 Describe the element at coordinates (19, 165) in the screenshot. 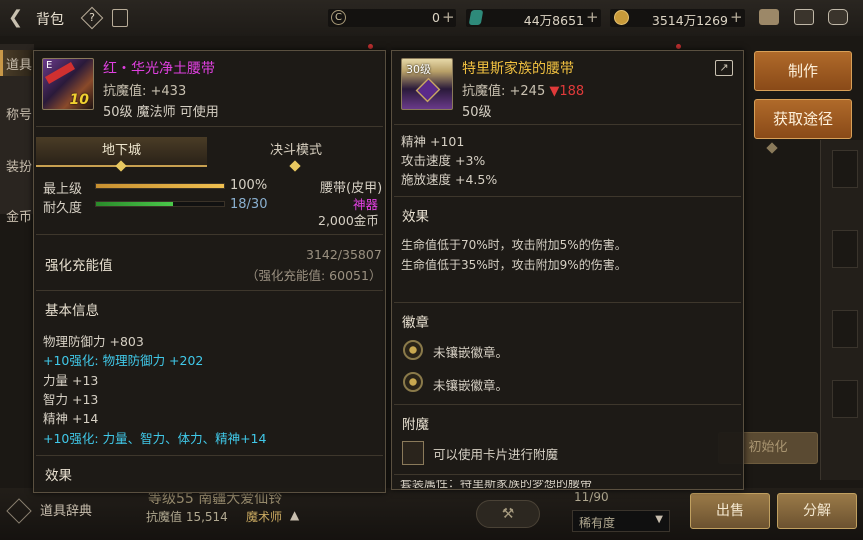

I see `side-tab-costume: 装扮` at that location.